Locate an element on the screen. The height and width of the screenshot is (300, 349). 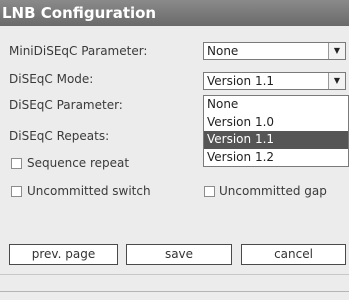
sequence-repeat-label: Sequence repeat is located at coordinates (78, 163).